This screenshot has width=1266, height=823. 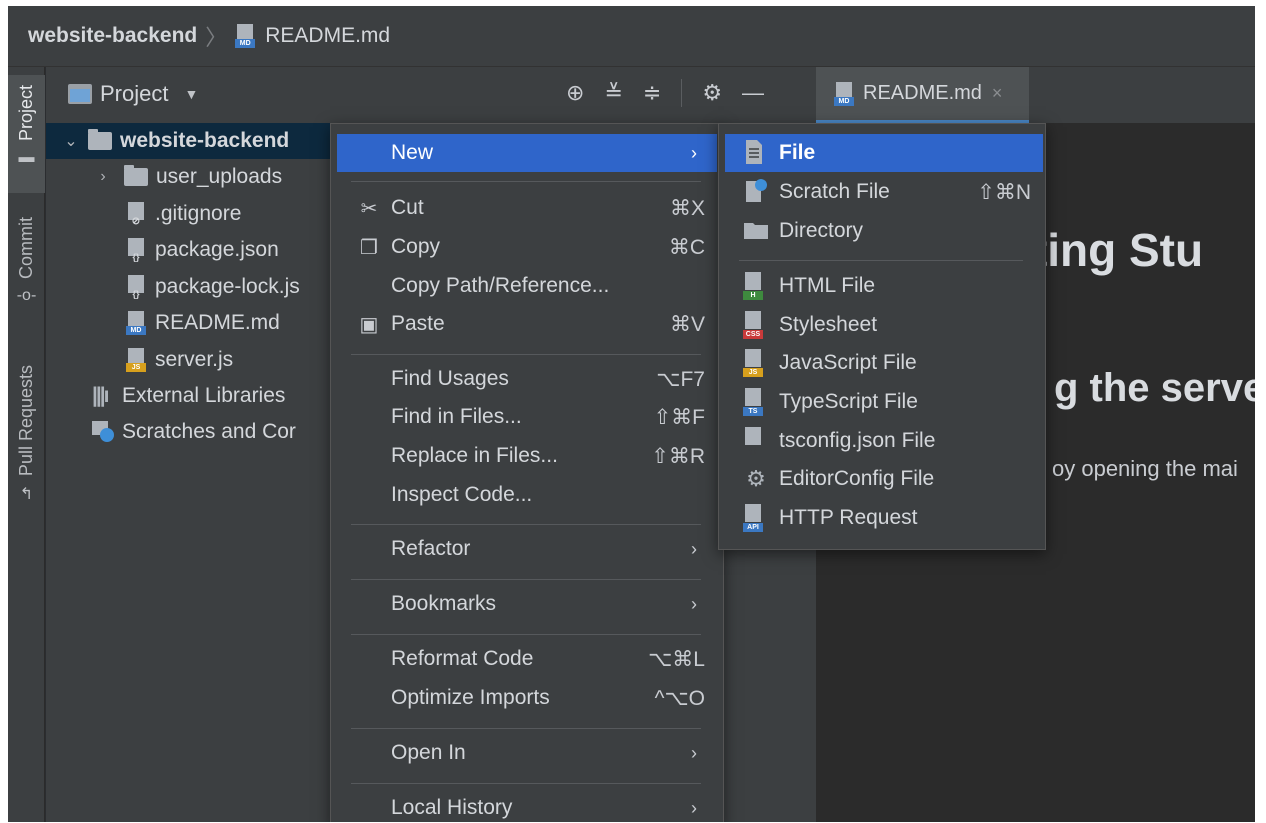 I want to click on close-icon: ×, so click(x=997, y=93).